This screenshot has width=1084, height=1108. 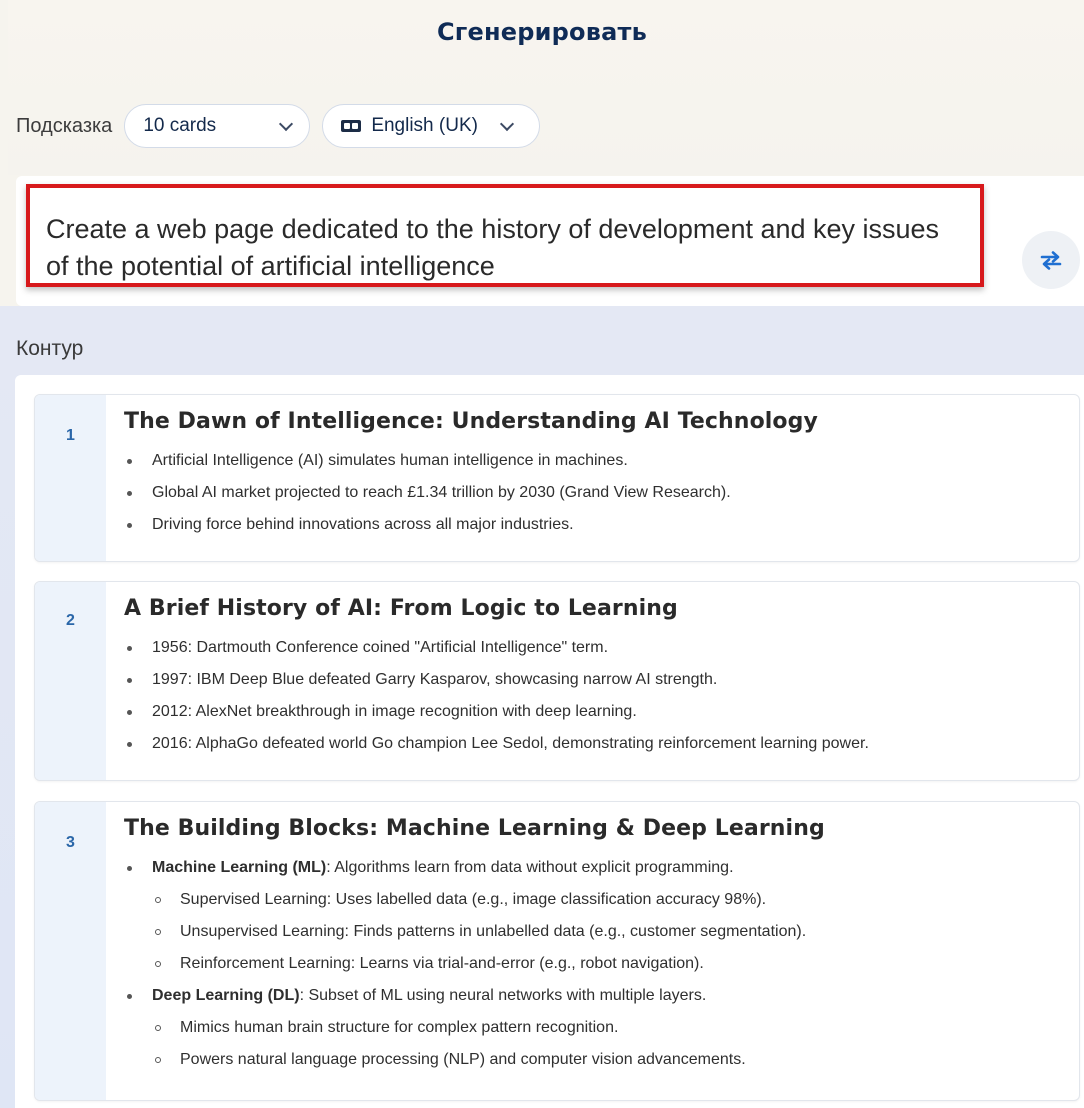 I want to click on card-number: 3, so click(x=70, y=842).